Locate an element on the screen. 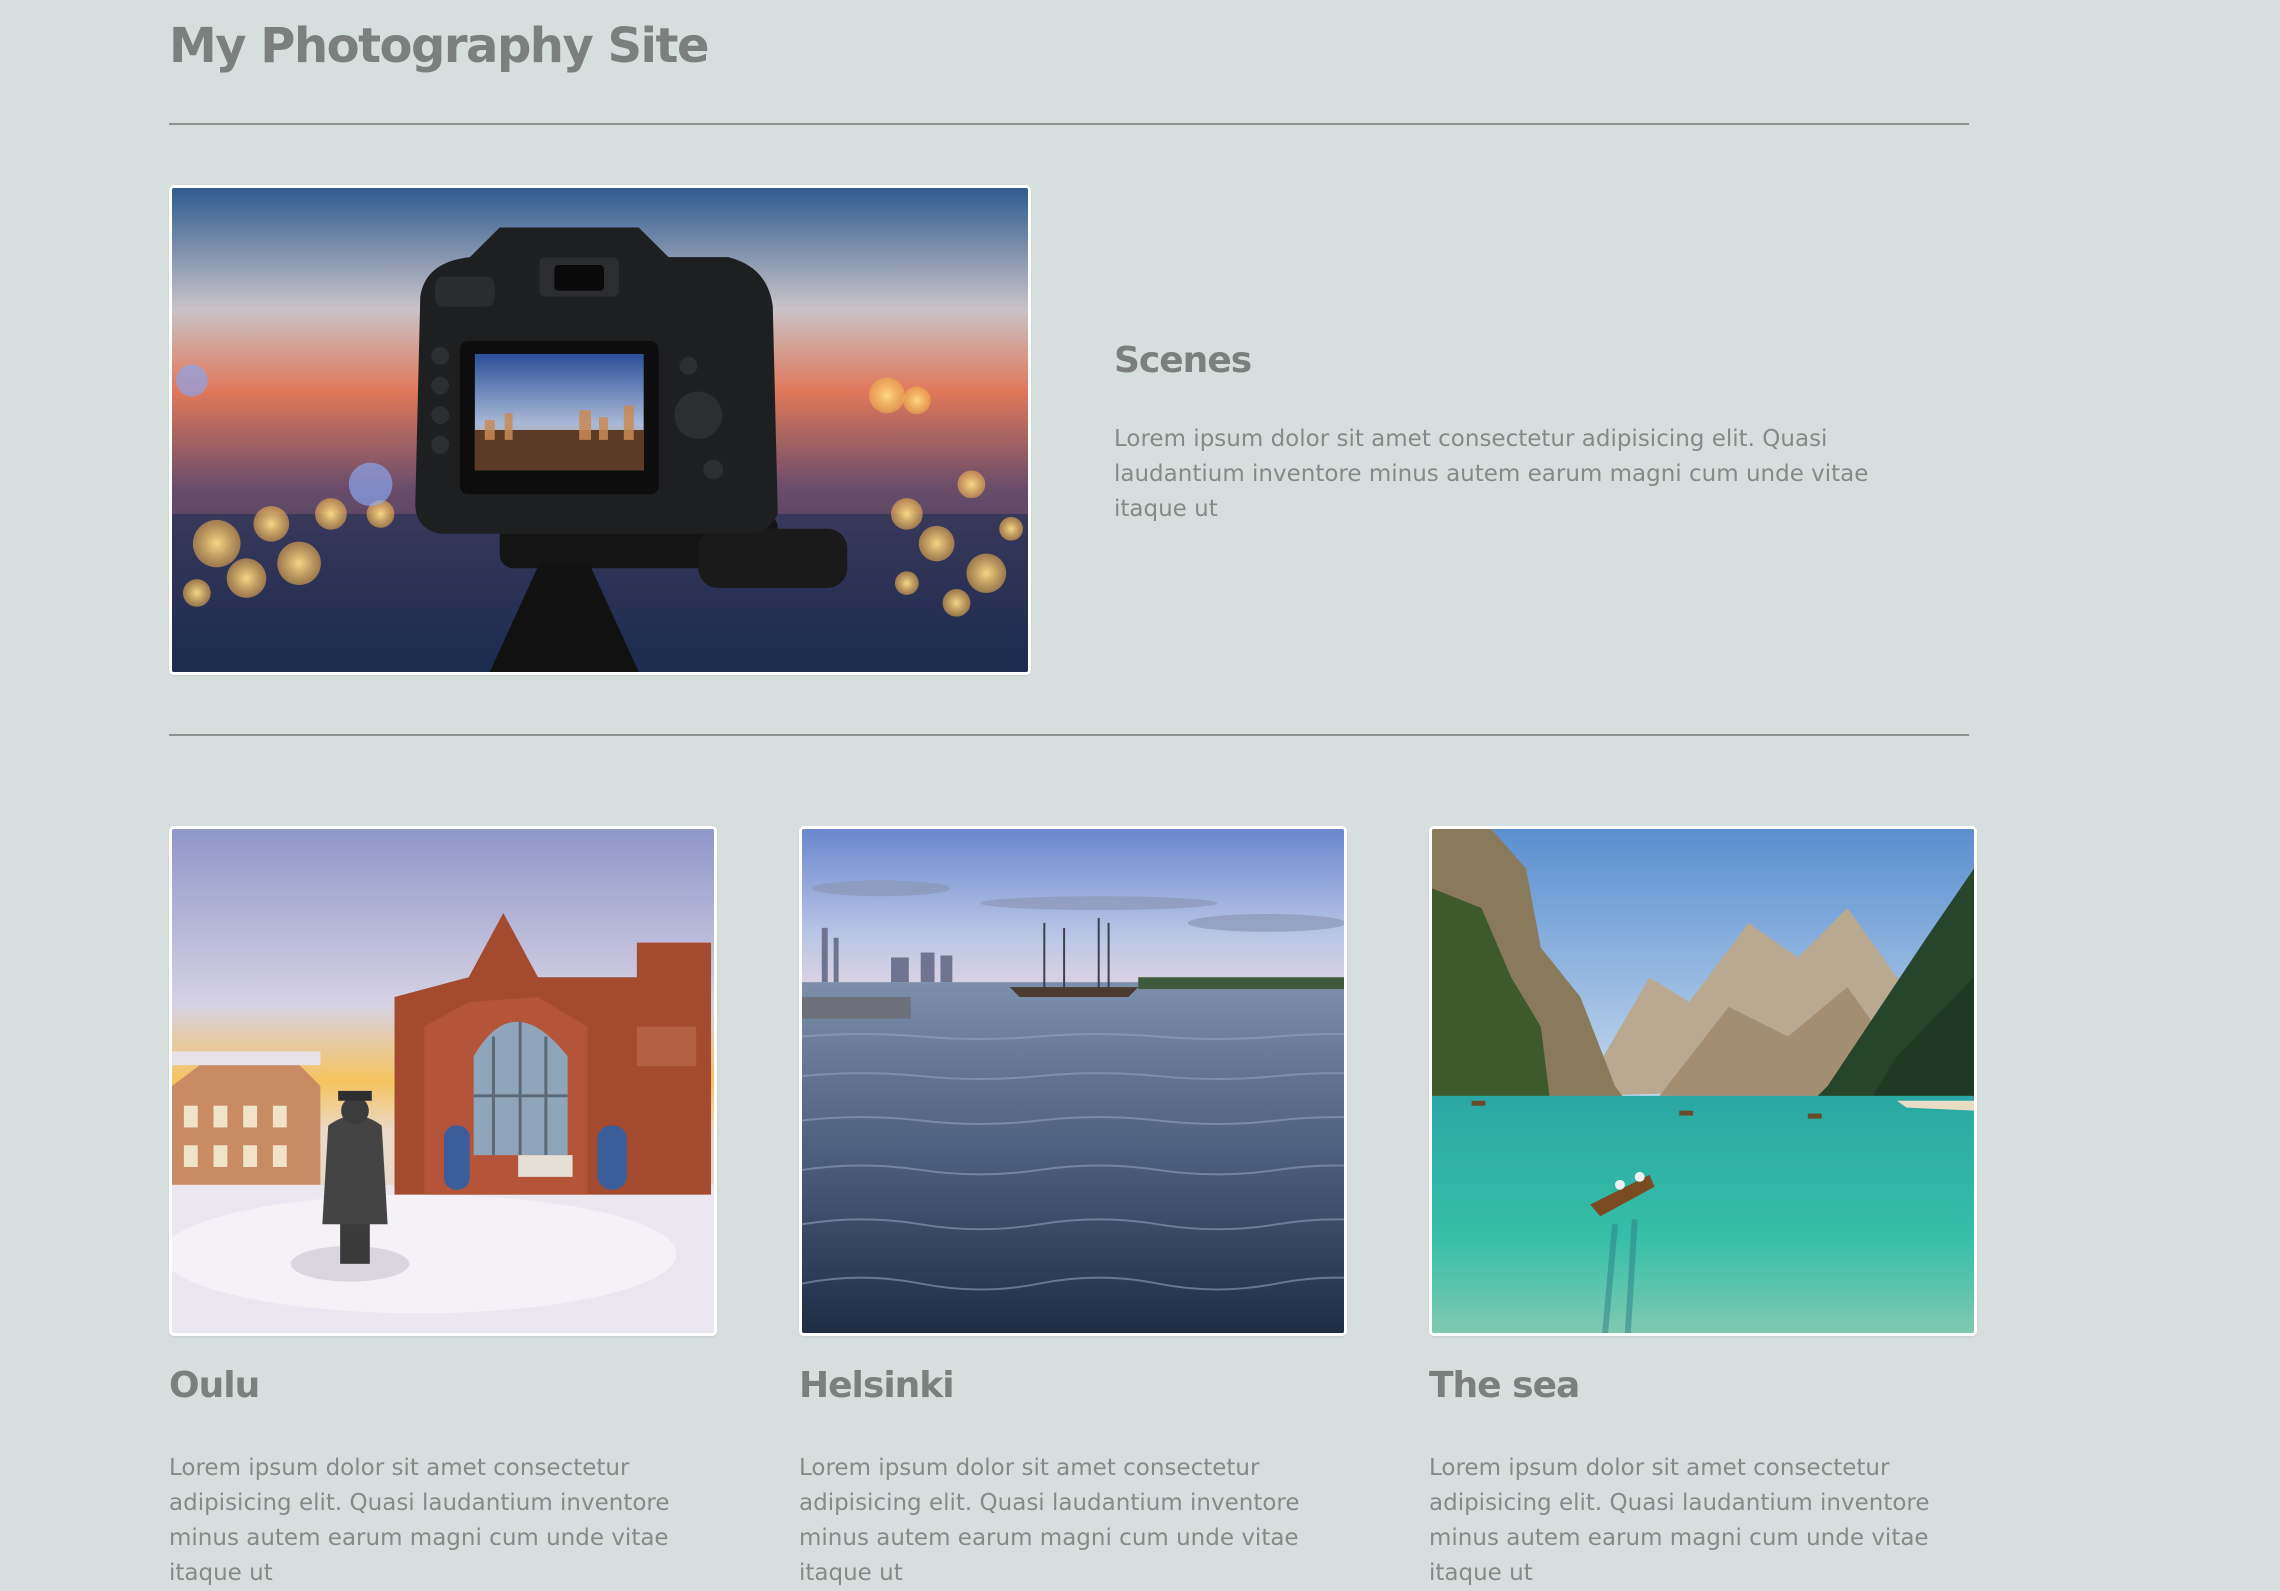 This screenshot has height=1591, width=2280. helsinki-photo is located at coordinates (1073, 1081).